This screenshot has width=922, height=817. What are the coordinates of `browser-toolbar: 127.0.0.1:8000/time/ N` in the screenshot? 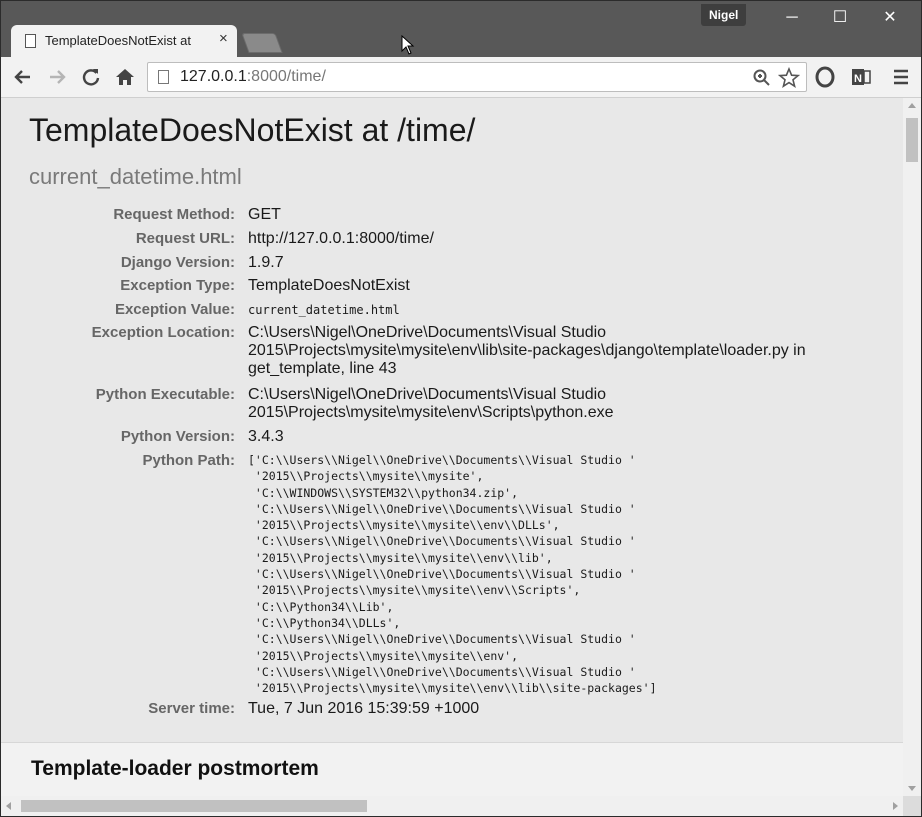 It's located at (461, 77).